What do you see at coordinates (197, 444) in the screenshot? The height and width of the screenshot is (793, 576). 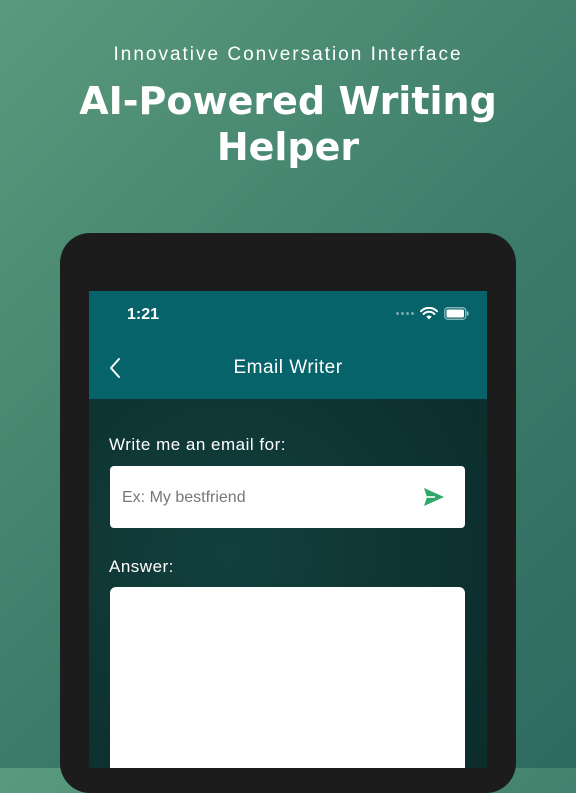 I see `prompt-label: Write me an email for:` at bounding box center [197, 444].